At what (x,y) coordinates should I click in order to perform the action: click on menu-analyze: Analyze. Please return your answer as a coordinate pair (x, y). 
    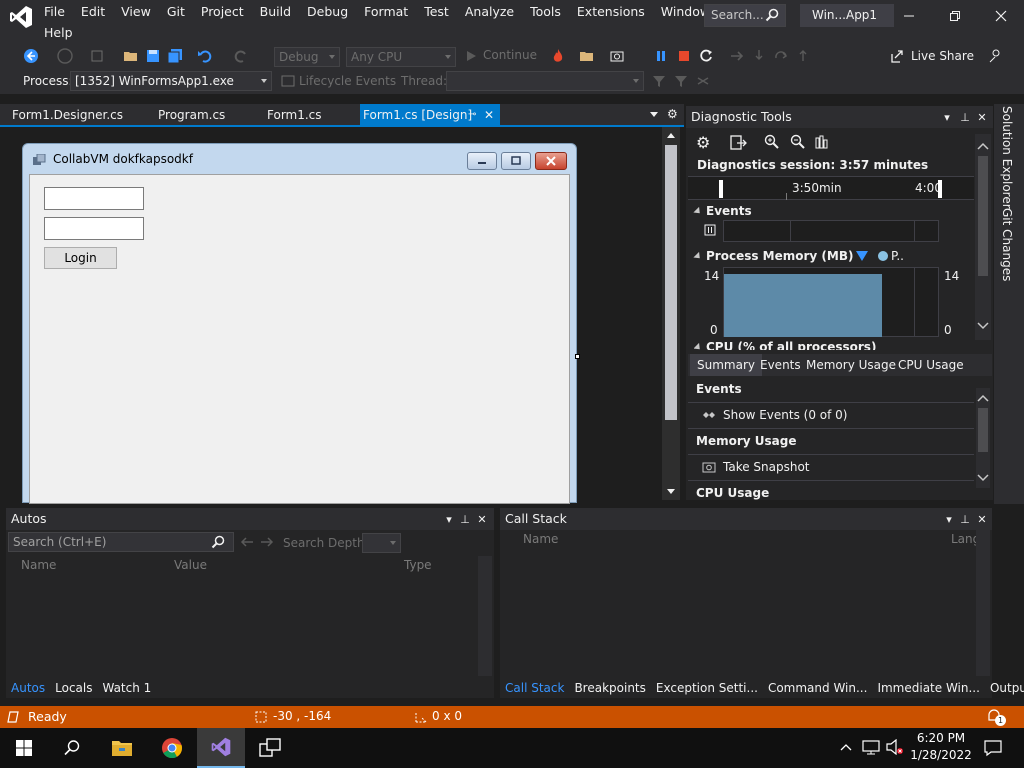
    Looking at the image, I should click on (489, 11).